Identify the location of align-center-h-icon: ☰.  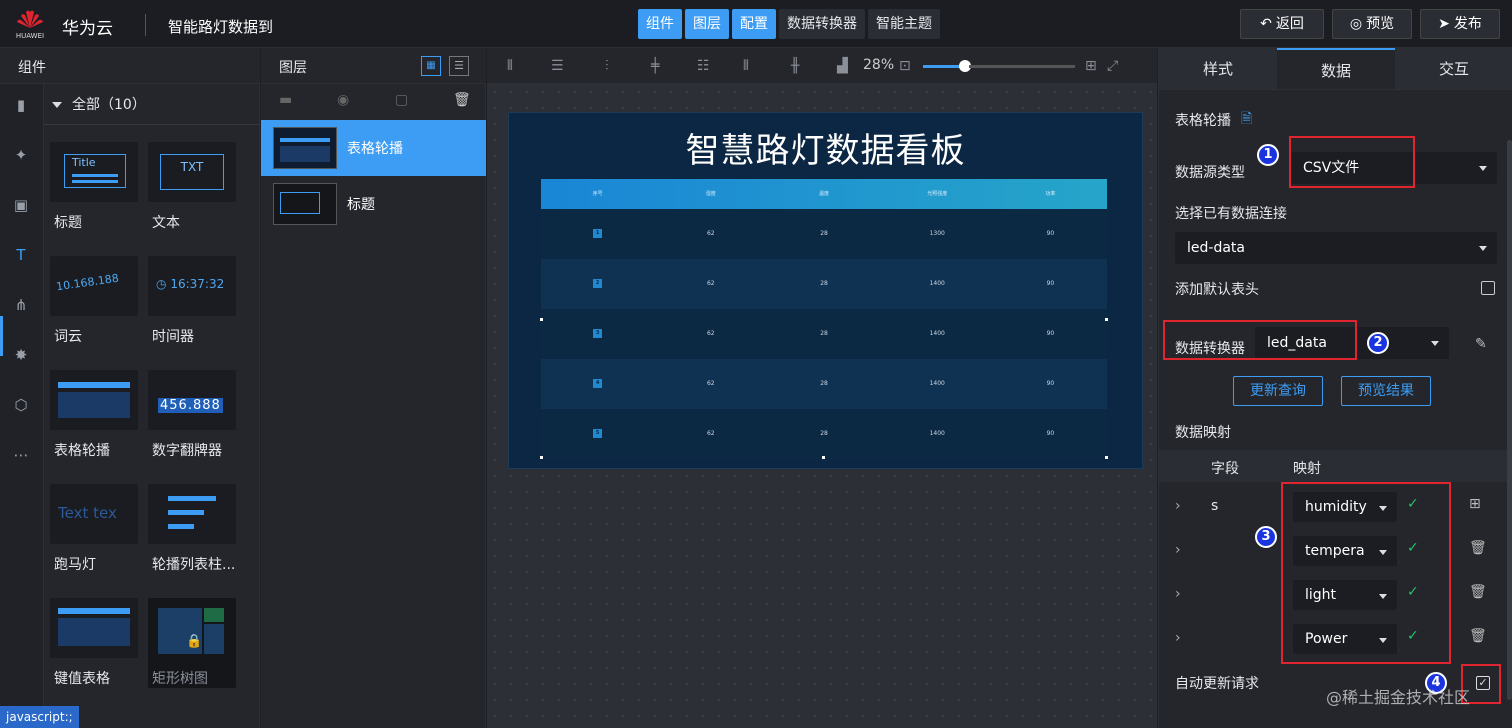
(557, 66).